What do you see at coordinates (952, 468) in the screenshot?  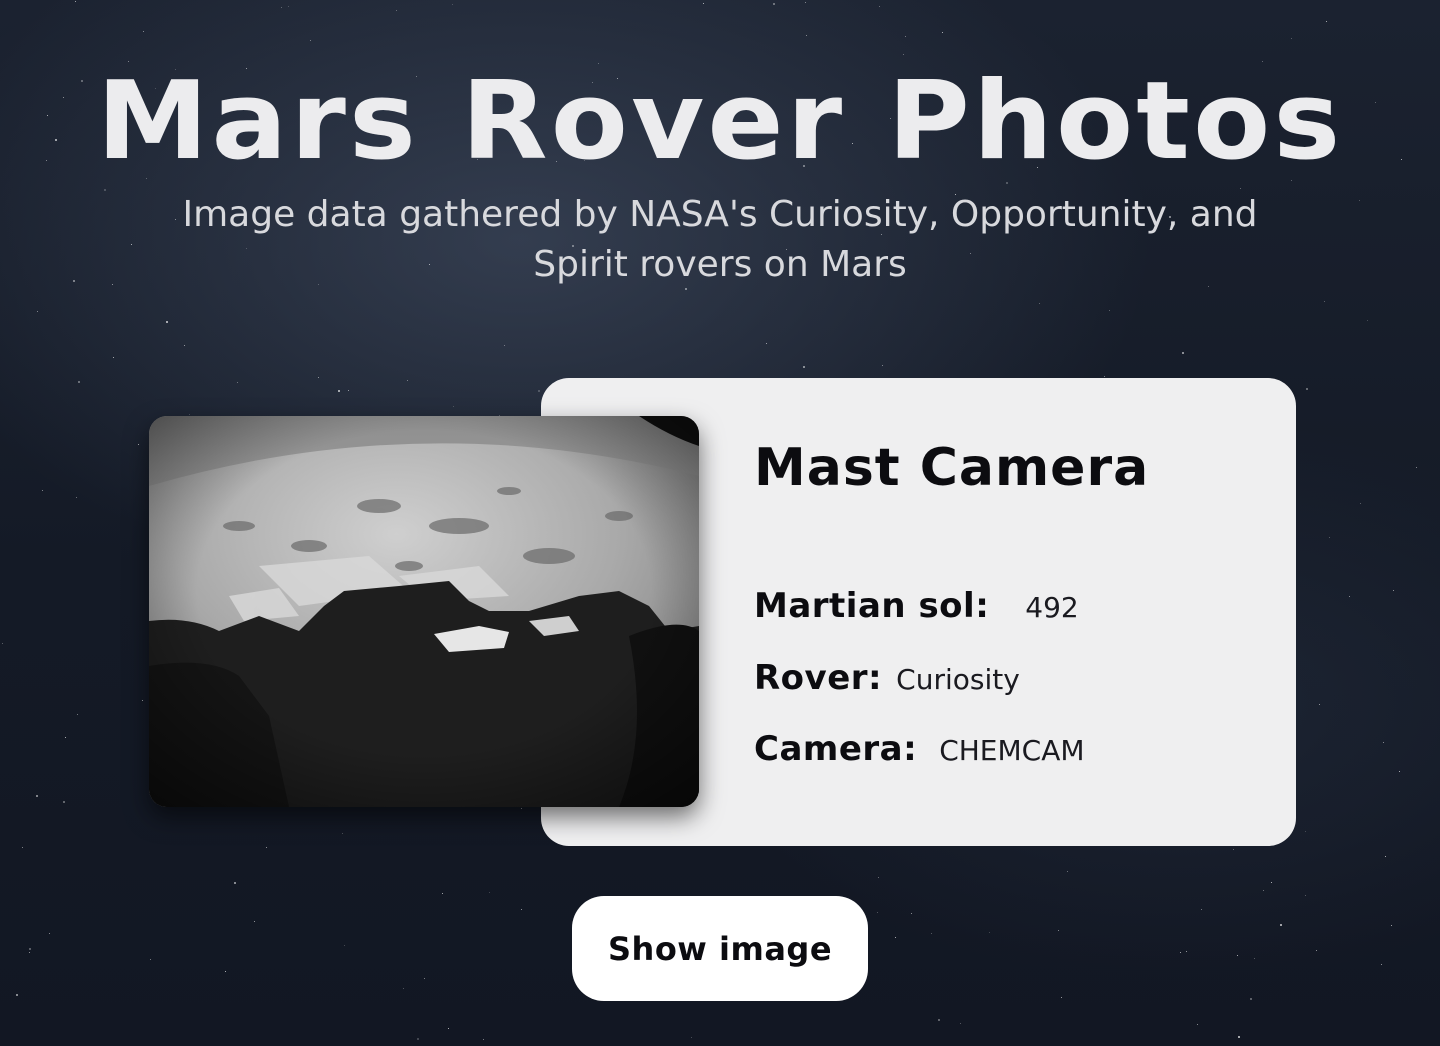 I see `camera-full-name: Mast Camera` at bounding box center [952, 468].